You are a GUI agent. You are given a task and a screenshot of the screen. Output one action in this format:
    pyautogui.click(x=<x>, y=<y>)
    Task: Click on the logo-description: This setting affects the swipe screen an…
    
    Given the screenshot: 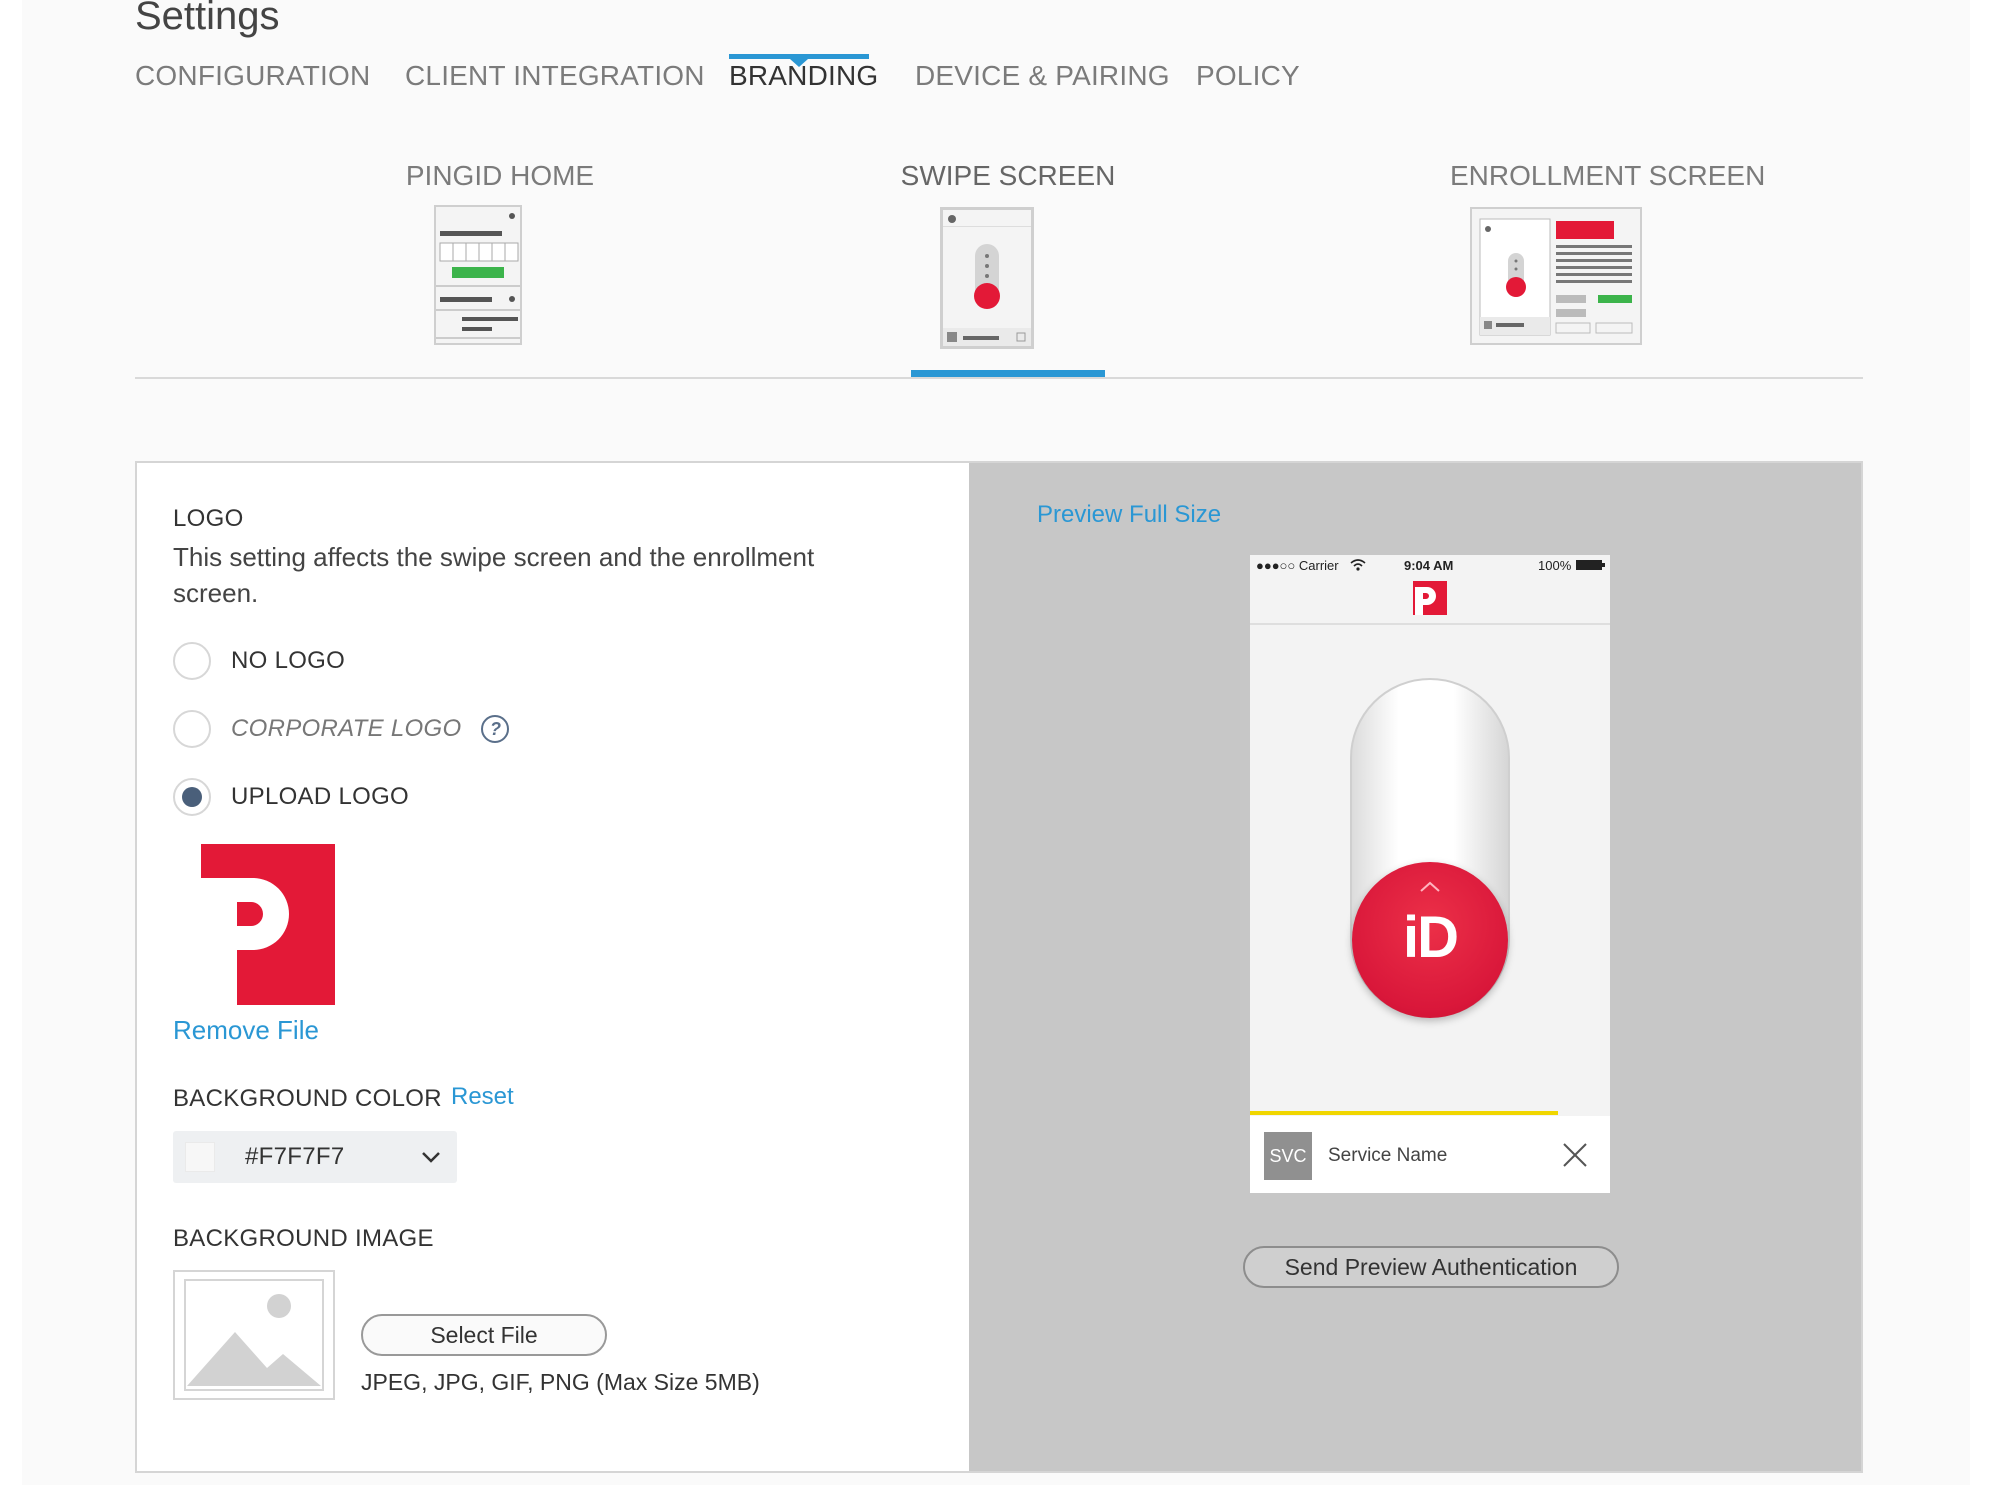 What is the action you would take?
    pyautogui.click(x=494, y=575)
    